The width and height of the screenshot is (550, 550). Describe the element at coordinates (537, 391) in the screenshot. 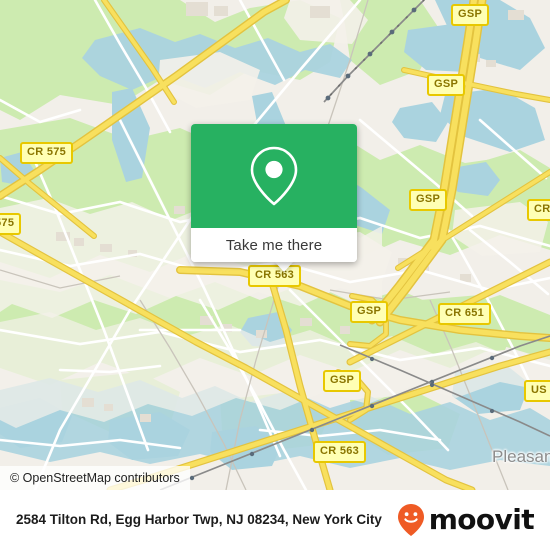

I see `shield-us-9-clipped: US 9` at that location.